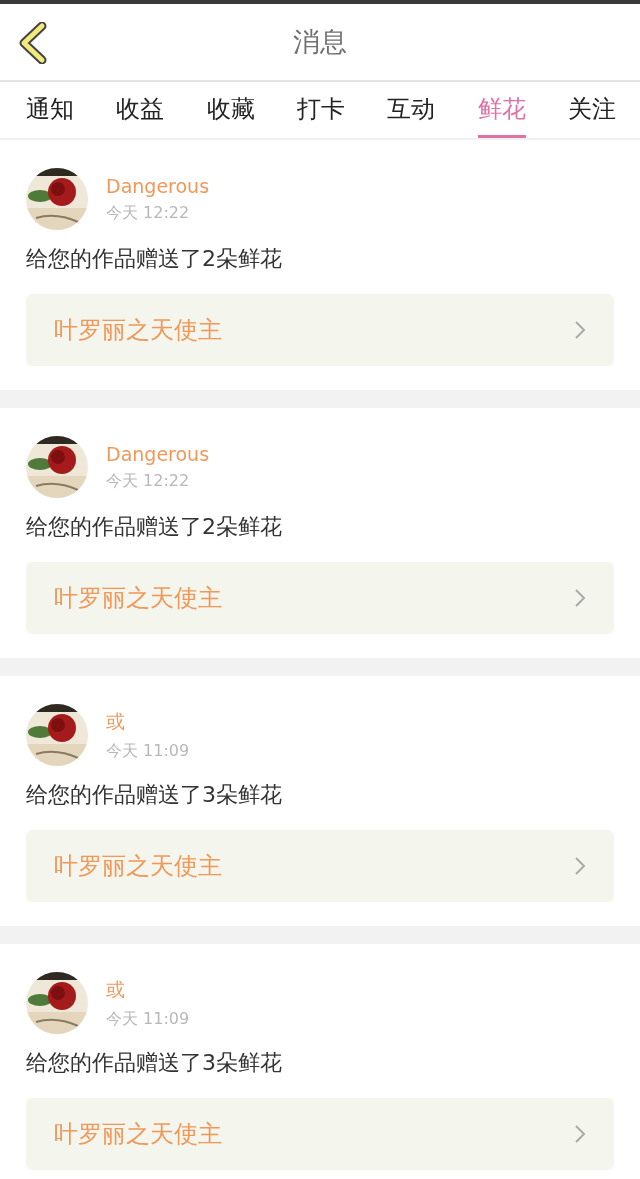 This screenshot has height=1179, width=640. Describe the element at coordinates (591, 110) in the screenshot. I see `tab: 关注` at that location.